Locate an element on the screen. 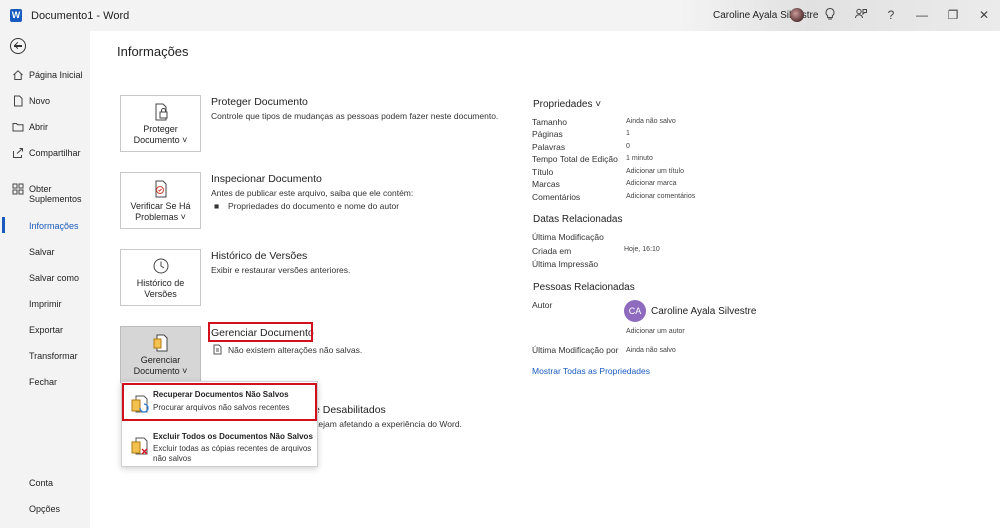 This screenshot has height=528, width=1000. author-avatar: CA is located at coordinates (635, 311).